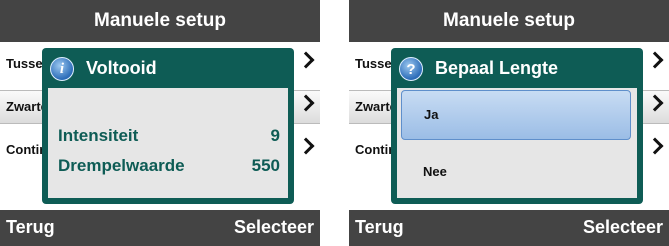  I want to click on question-icon: ?, so click(411, 69).